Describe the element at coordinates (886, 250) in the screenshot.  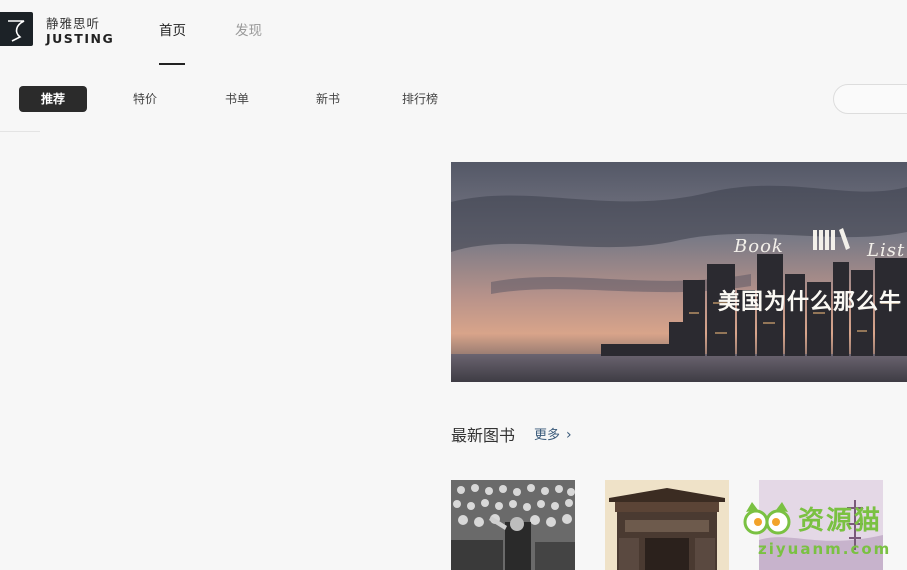
I see `banner-tag-list: List` at that location.